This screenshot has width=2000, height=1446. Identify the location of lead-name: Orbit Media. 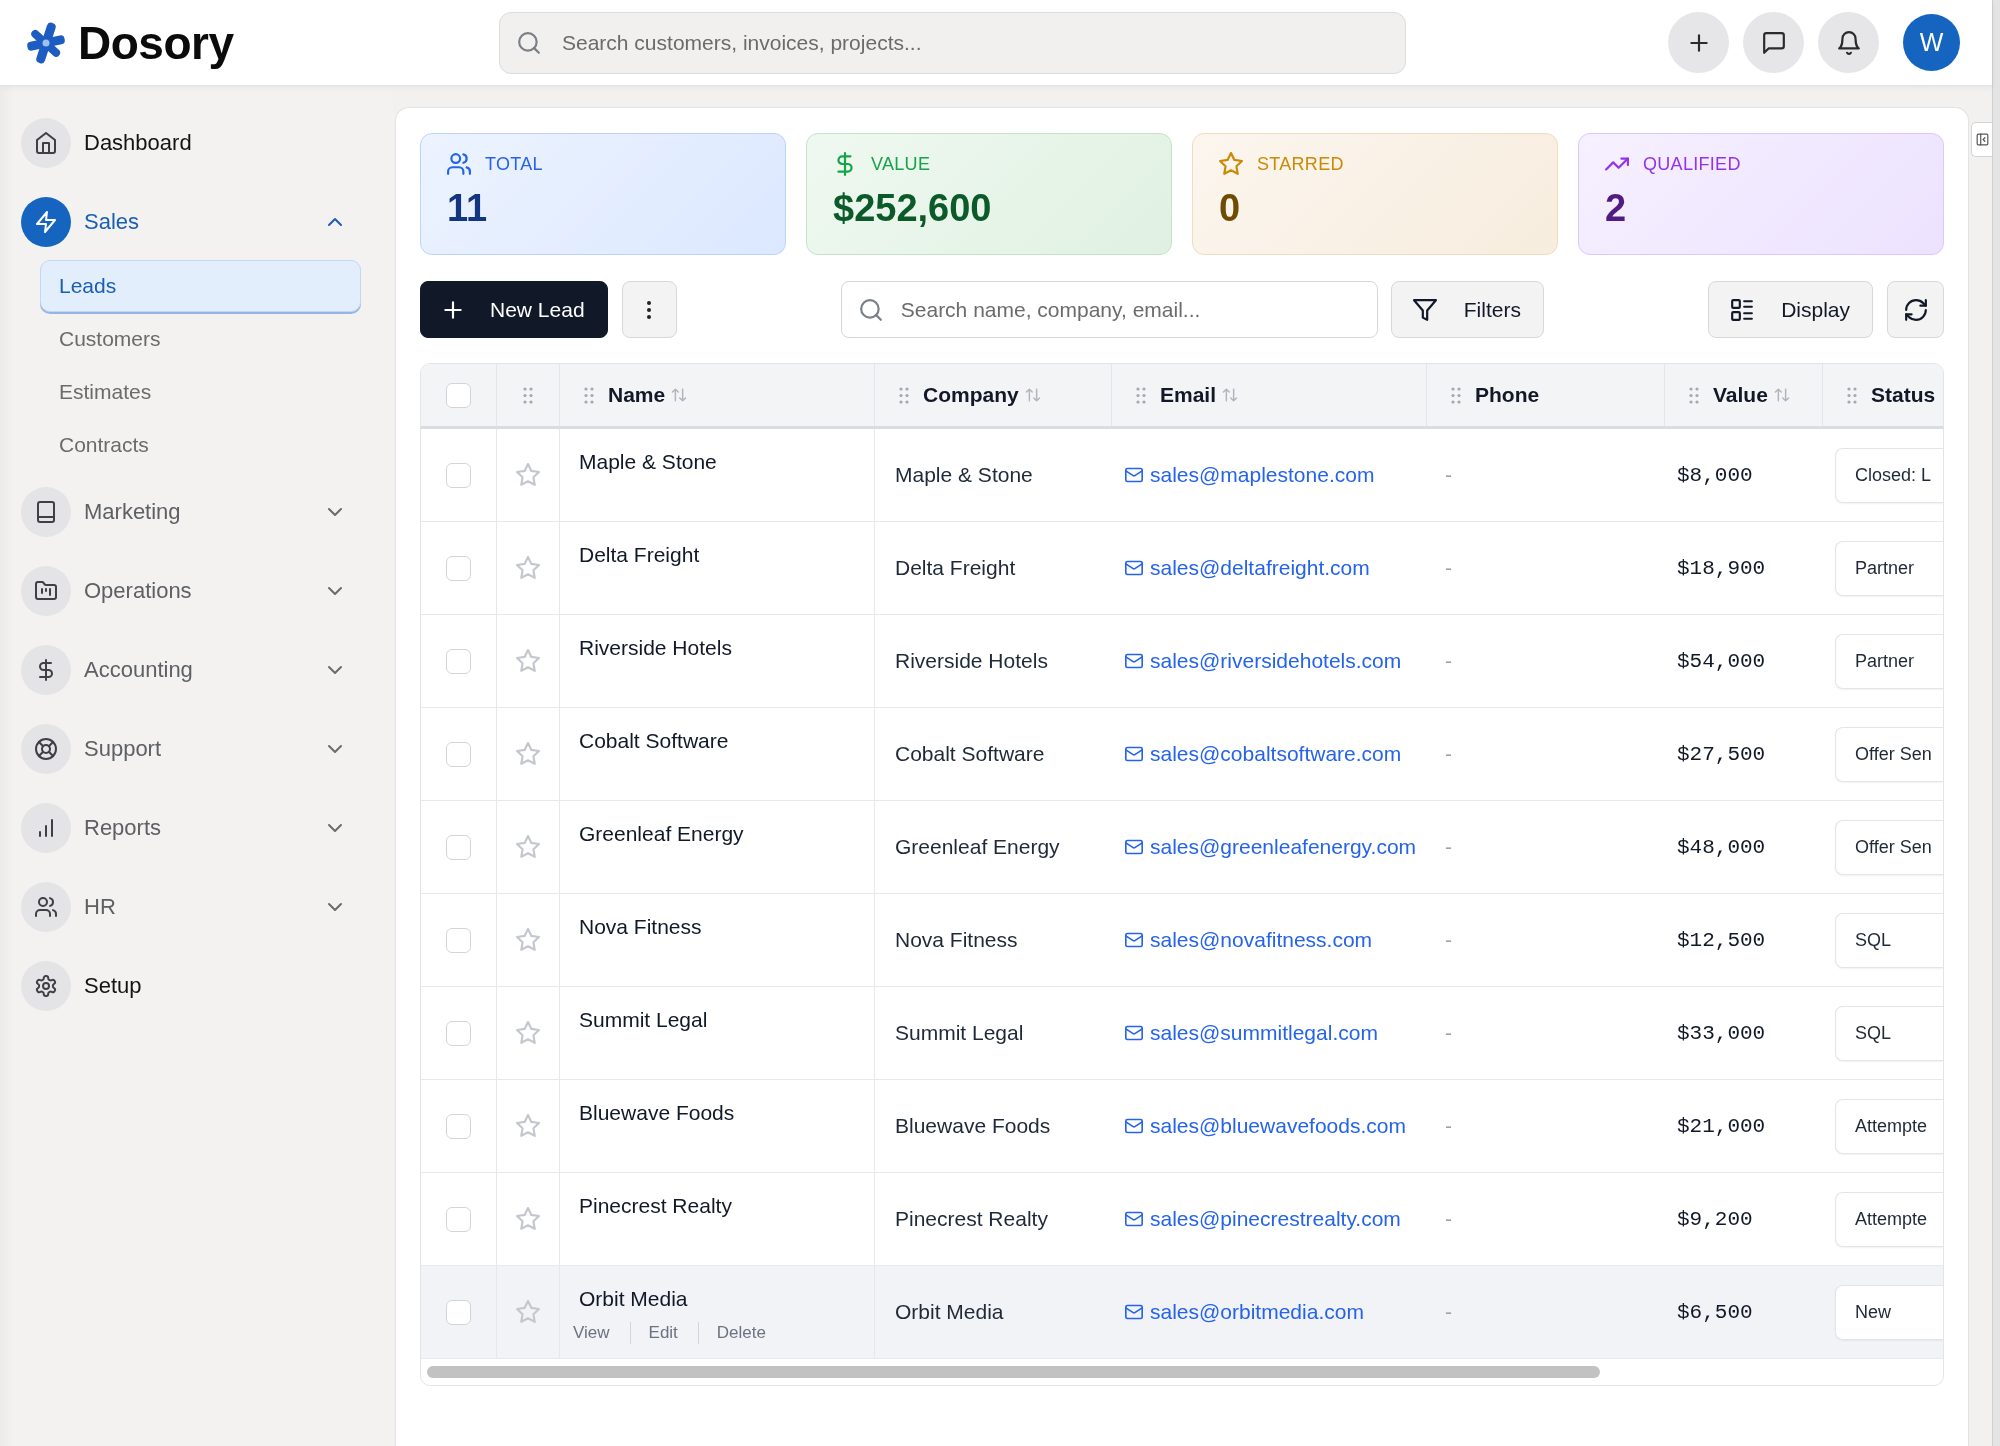
(633, 1299).